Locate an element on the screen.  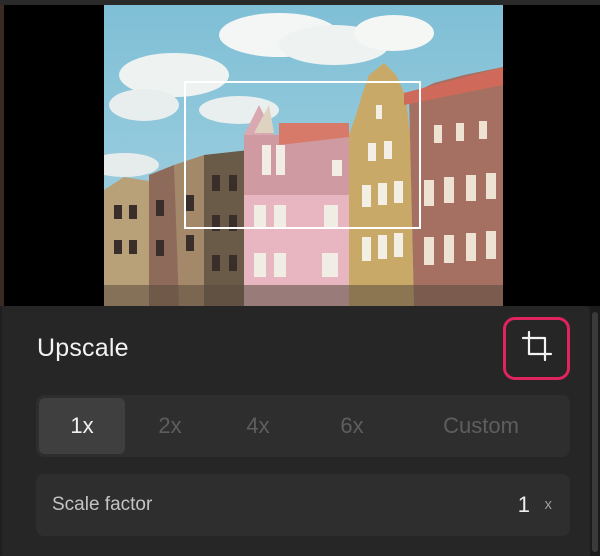
scale-factor-label: Scale factor is located at coordinates (102, 504).